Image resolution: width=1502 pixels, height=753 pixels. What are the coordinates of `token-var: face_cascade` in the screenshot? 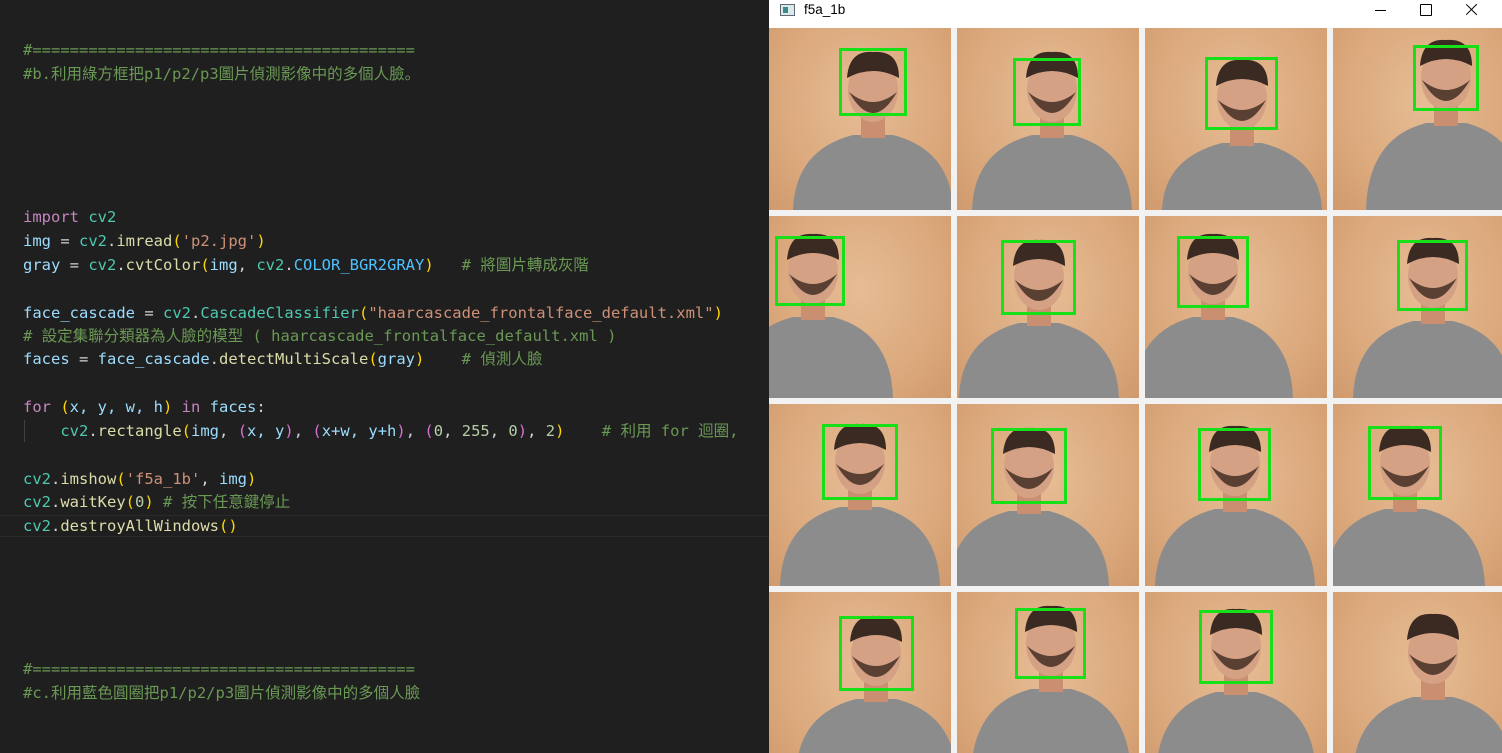 It's located at (79, 313).